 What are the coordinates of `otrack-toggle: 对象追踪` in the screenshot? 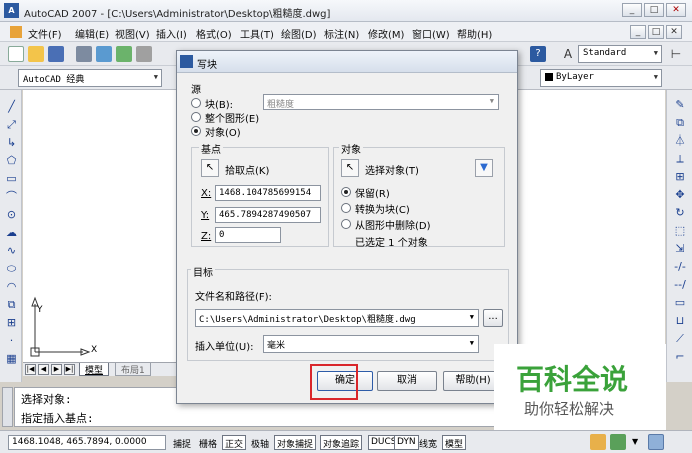 It's located at (341, 442).